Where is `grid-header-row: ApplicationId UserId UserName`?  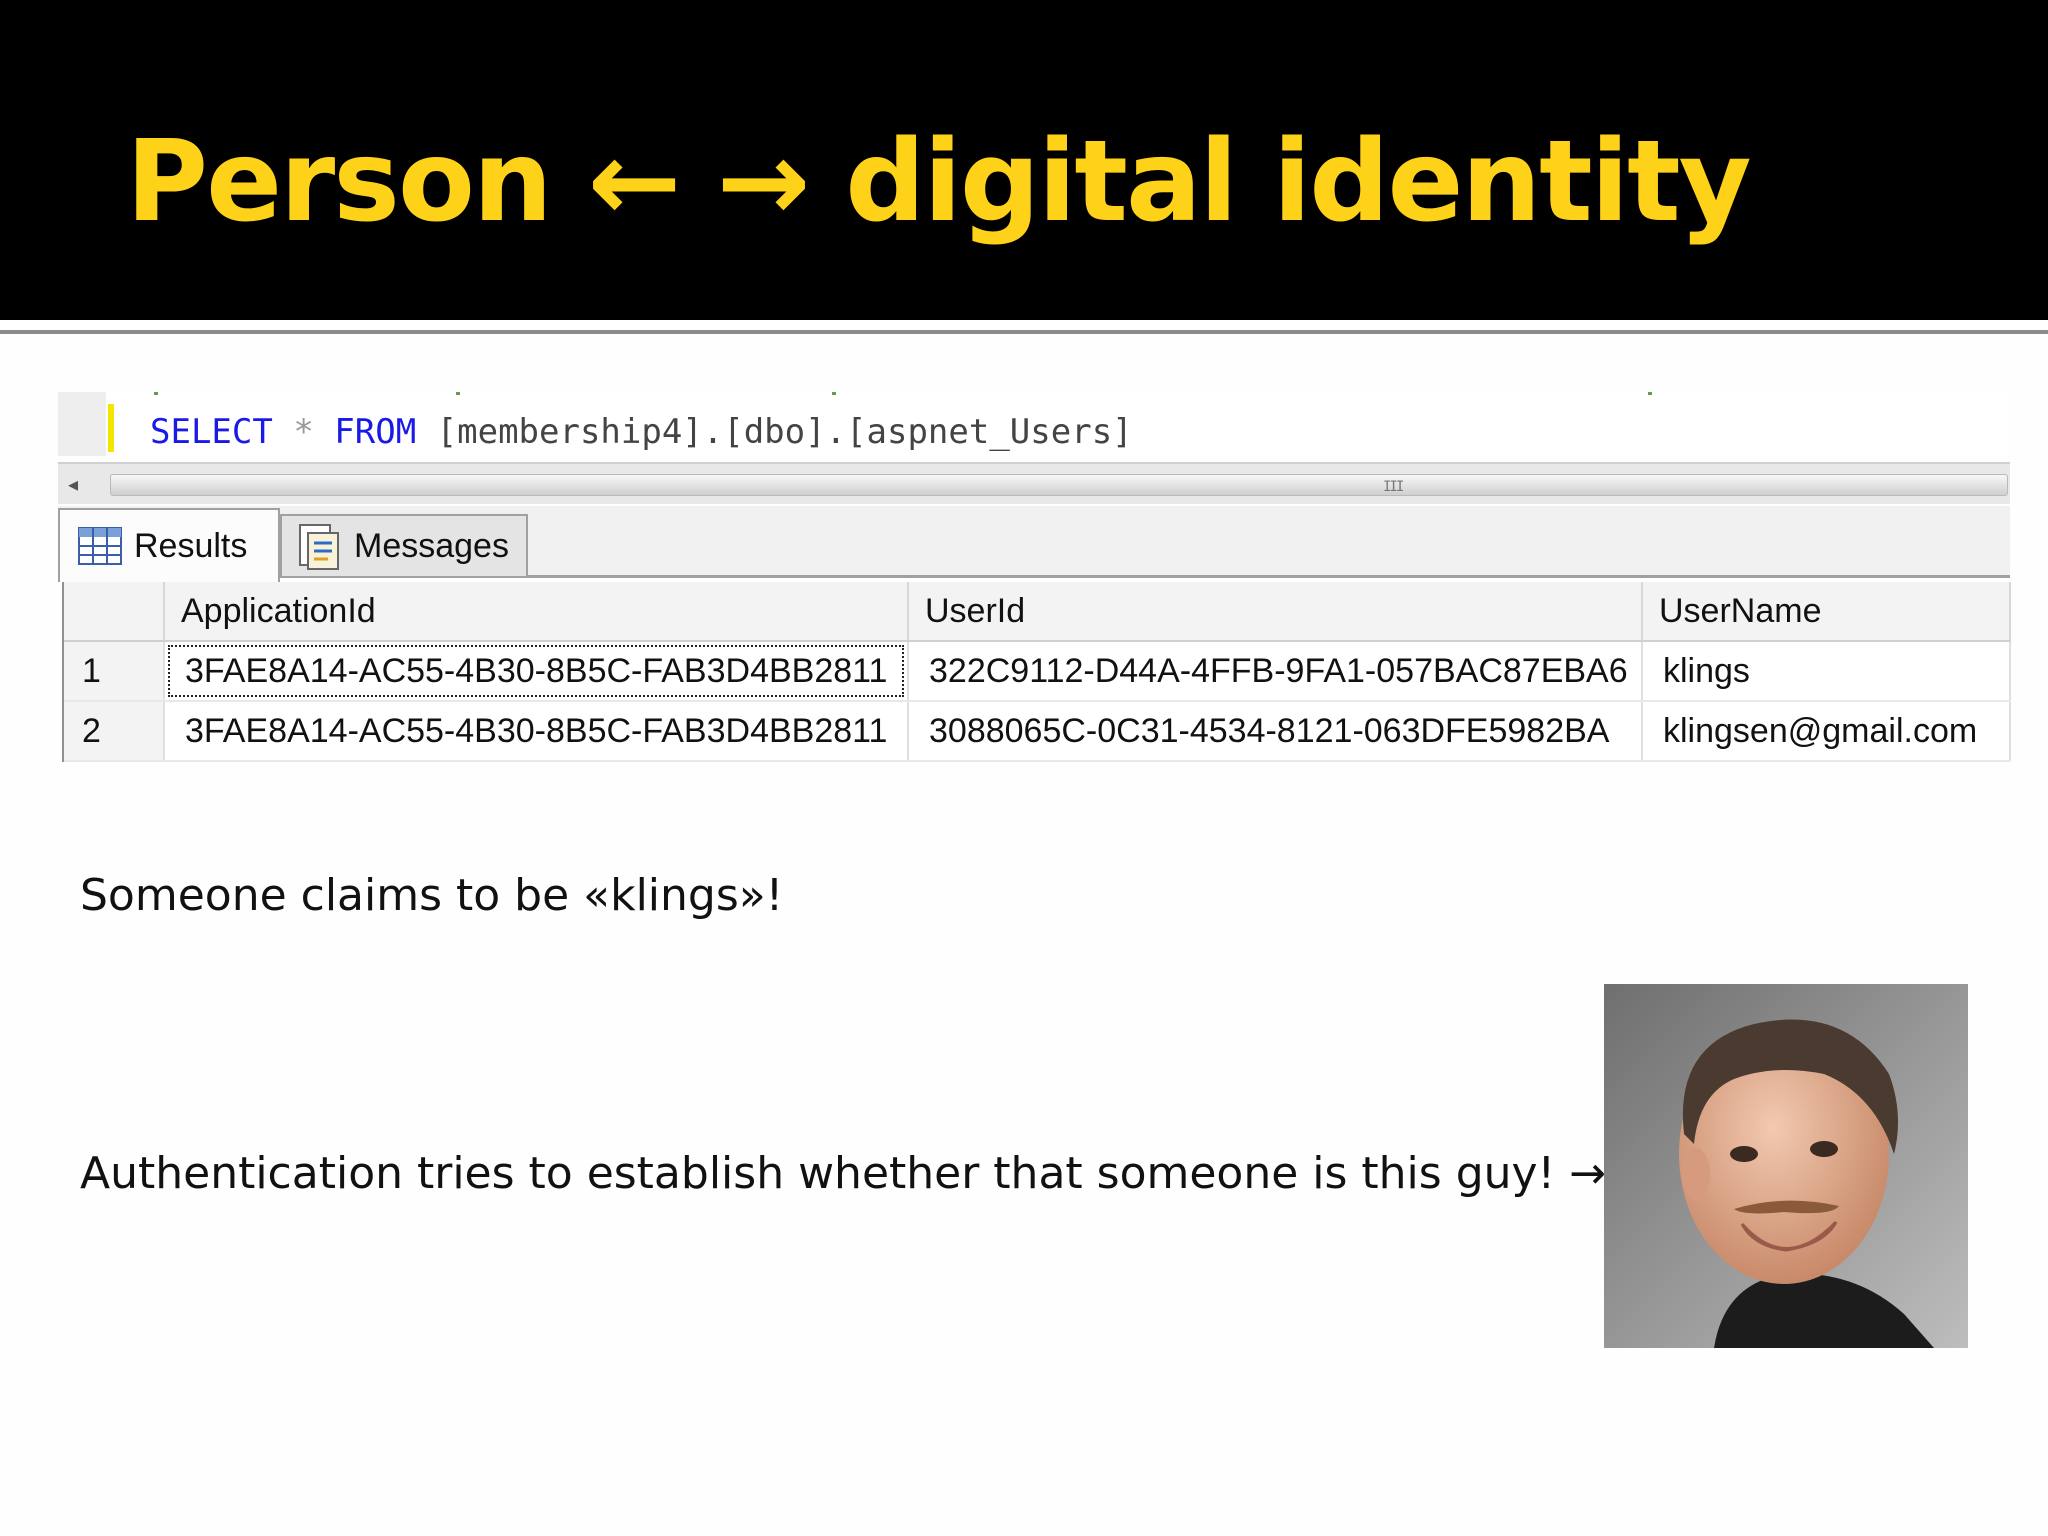
grid-header-row: ApplicationId UserId UserName is located at coordinates (1037, 612).